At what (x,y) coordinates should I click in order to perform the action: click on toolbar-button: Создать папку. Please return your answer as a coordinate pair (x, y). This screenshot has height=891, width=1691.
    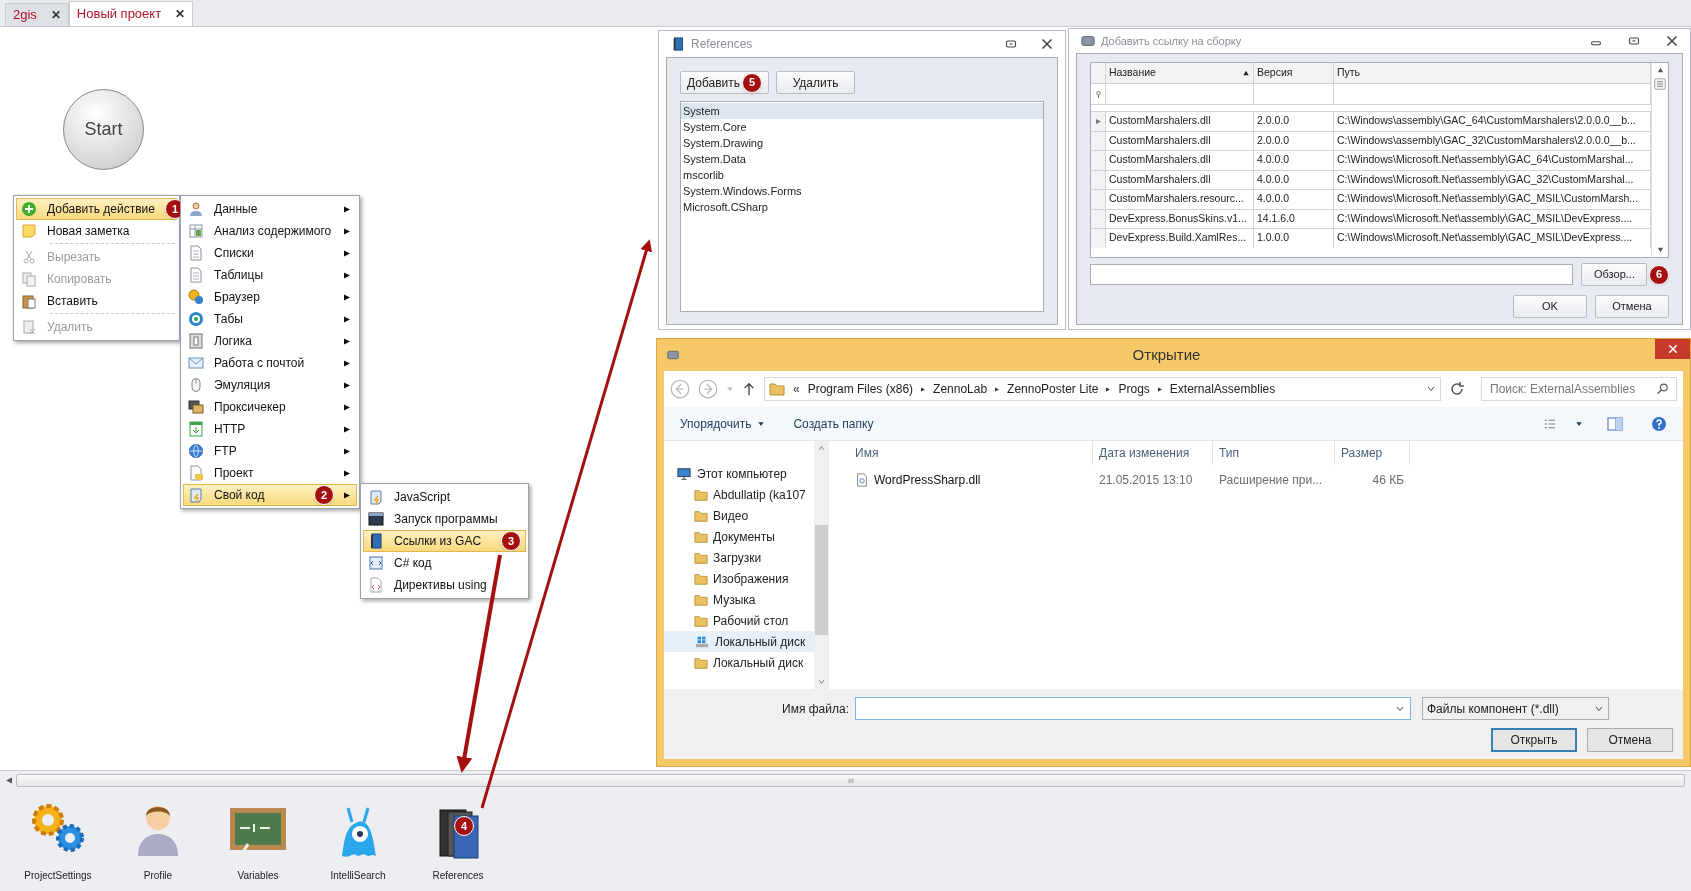
    Looking at the image, I should click on (833, 423).